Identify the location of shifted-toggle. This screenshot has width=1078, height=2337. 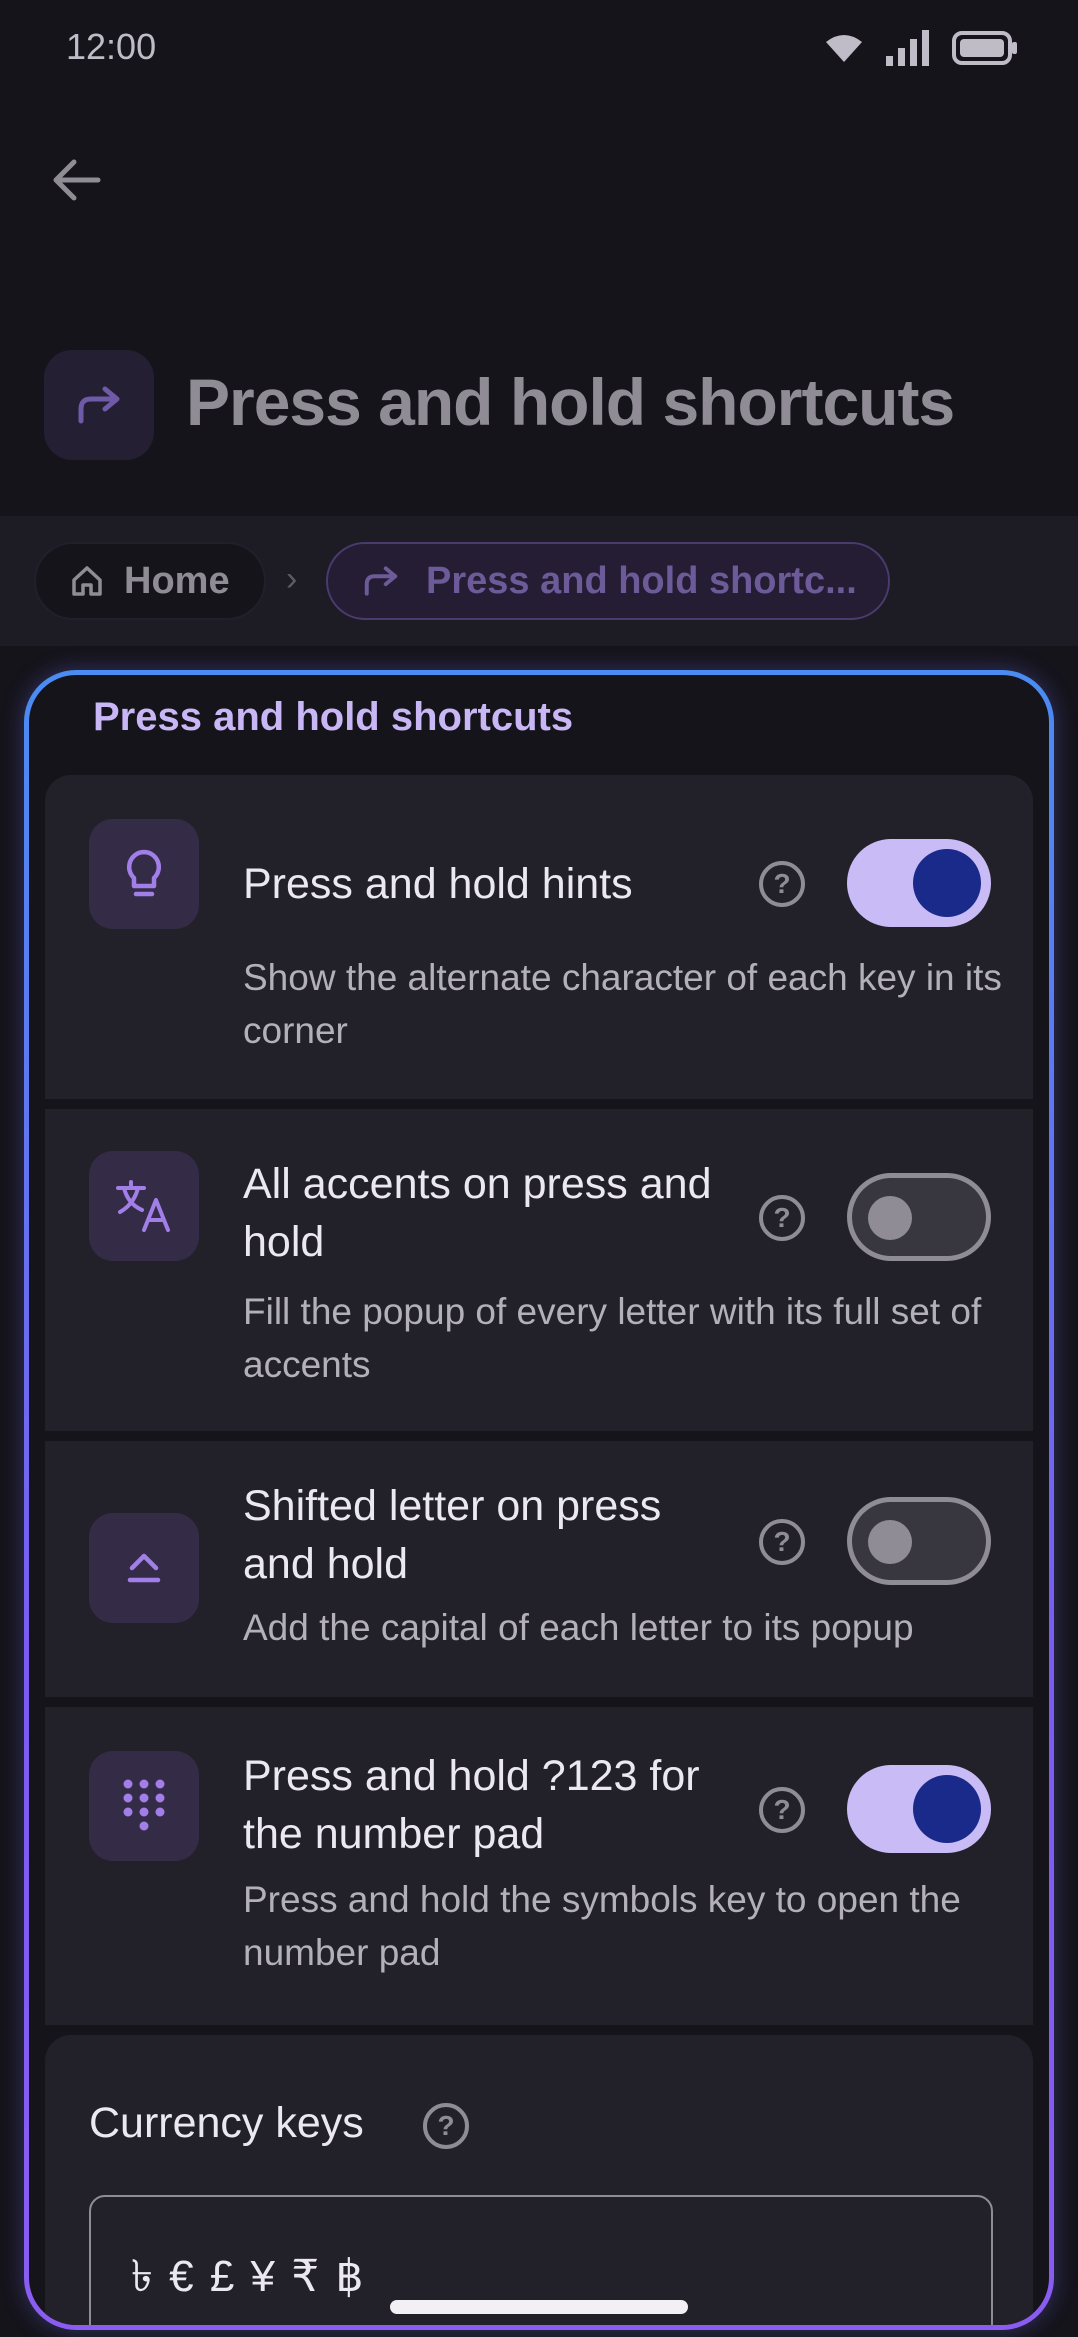
(919, 1541).